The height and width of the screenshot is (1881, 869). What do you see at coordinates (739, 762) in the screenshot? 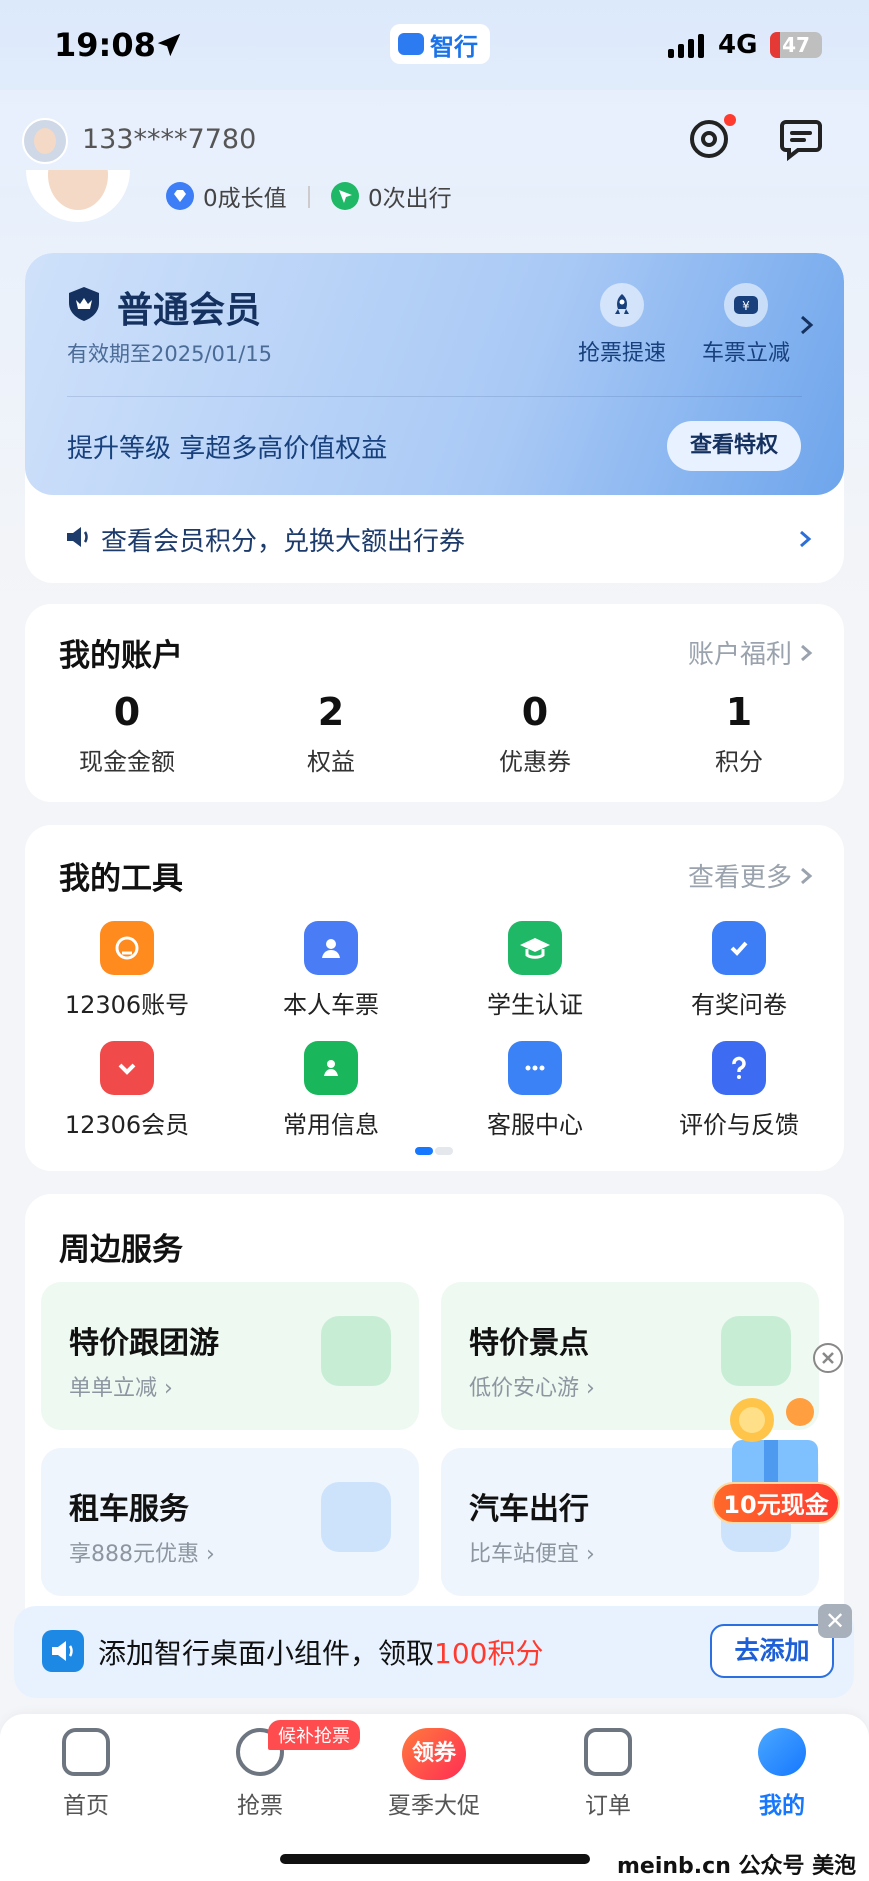
I see `points-label: 积分` at bounding box center [739, 762].